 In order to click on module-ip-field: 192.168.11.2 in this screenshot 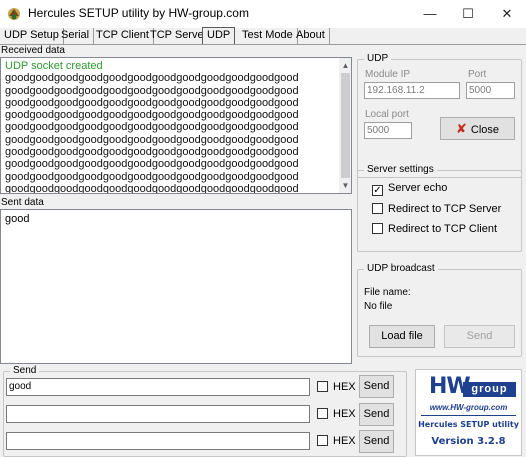, I will do `click(412, 90)`.